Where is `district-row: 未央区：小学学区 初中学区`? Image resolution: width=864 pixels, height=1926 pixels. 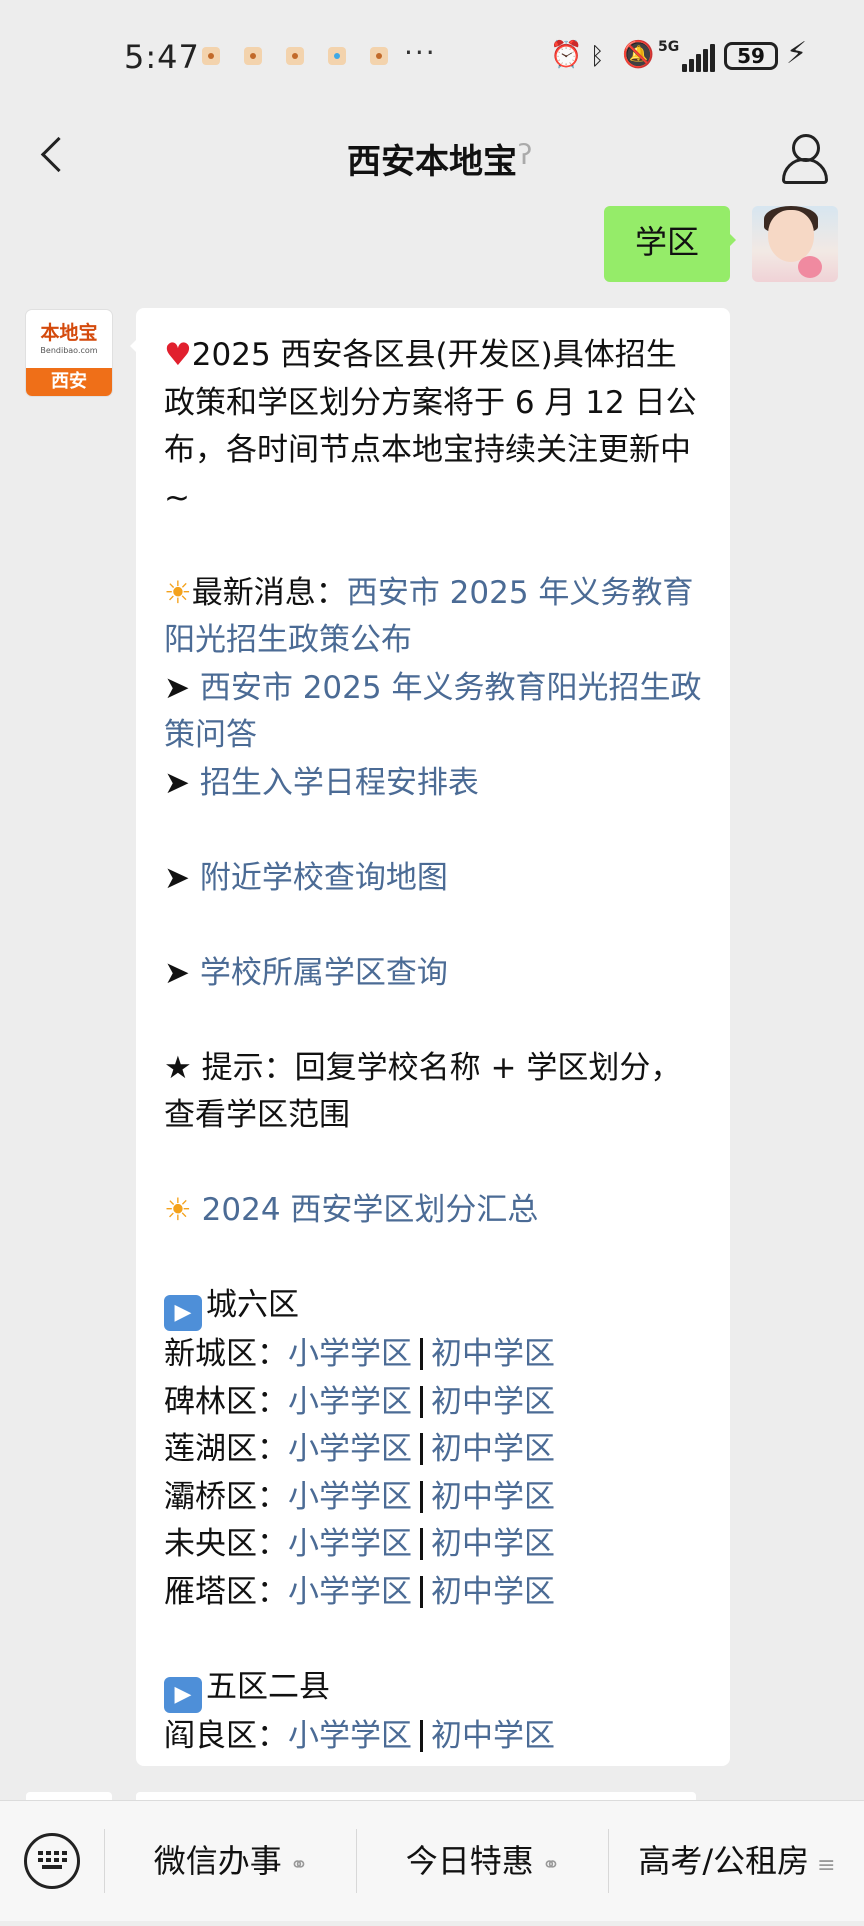 district-row: 未央区：小学学区 初中学区 is located at coordinates (434, 1545).